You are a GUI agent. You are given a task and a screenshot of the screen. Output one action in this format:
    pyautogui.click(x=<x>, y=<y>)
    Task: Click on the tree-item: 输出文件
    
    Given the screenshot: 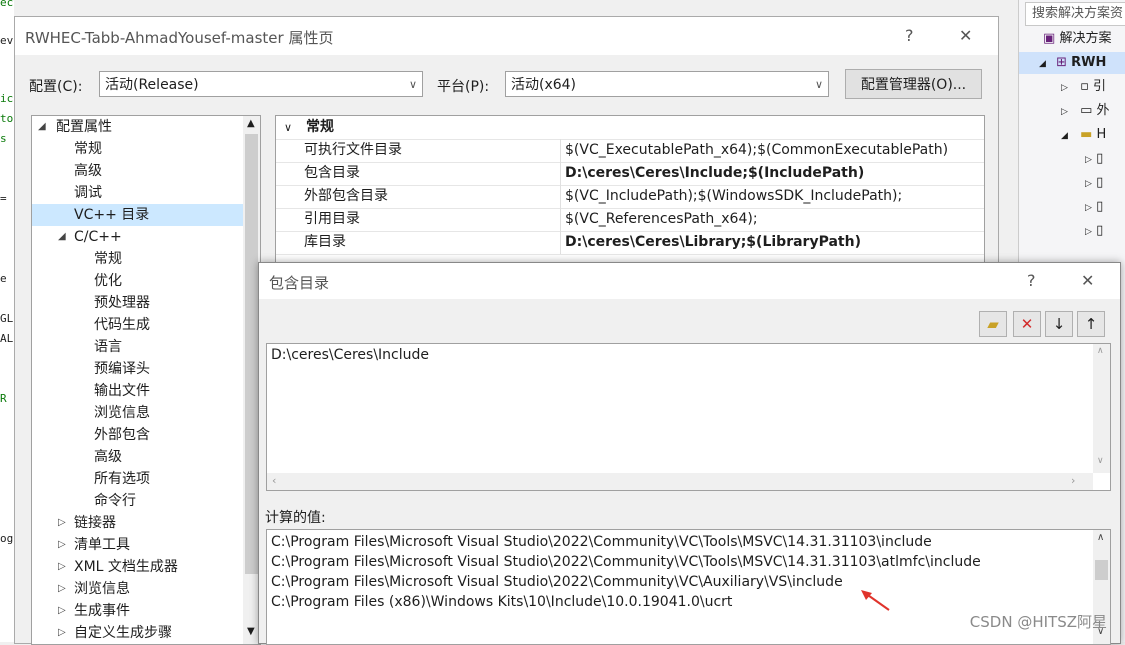 What is the action you would take?
    pyautogui.click(x=137, y=391)
    